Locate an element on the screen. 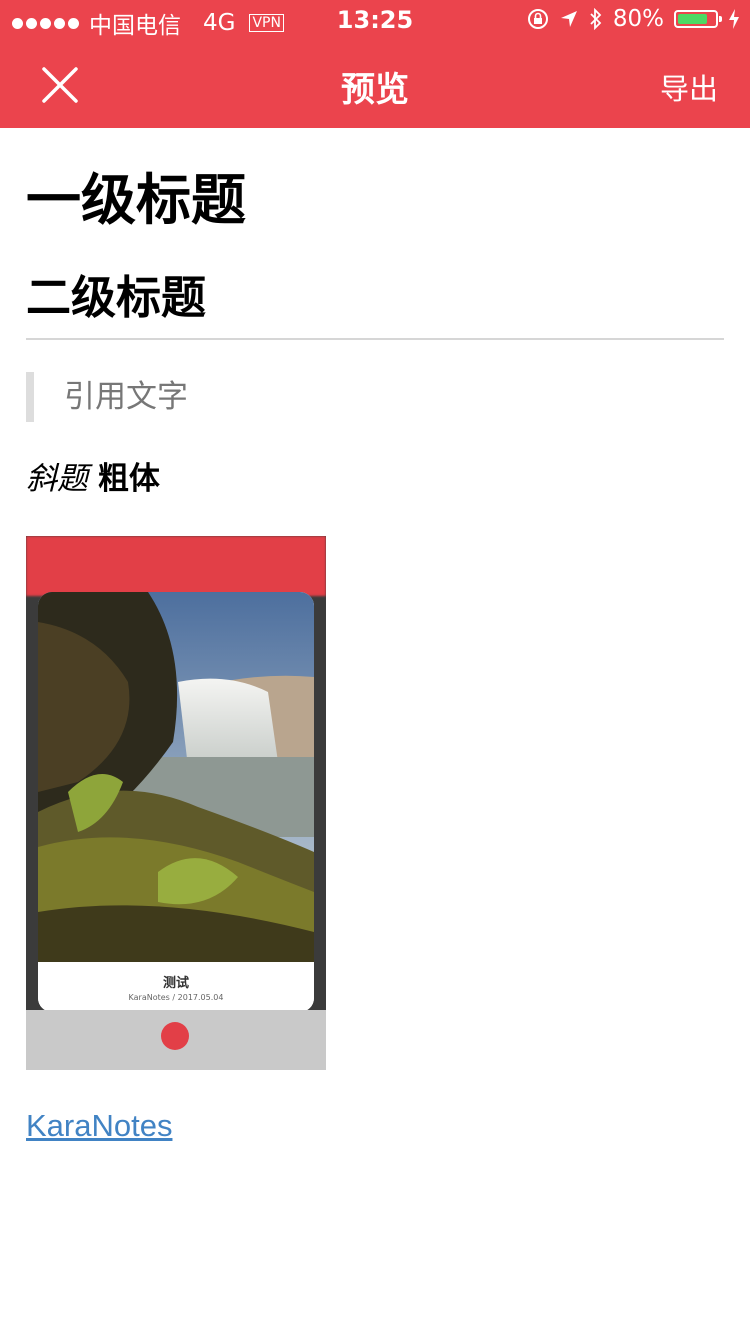 This screenshot has height=1334, width=750. heading-divider is located at coordinates (375, 339).